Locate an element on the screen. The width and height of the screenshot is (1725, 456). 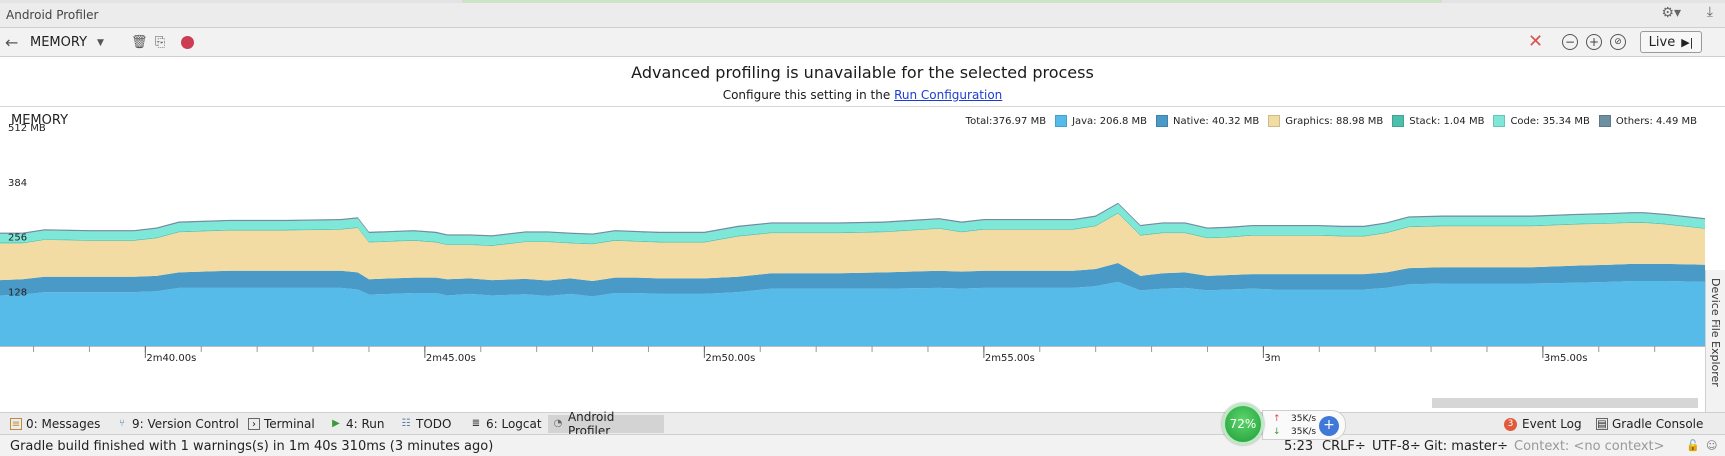
tab-version-control: ⑂ 9: Version Control is located at coordinates (177, 424).